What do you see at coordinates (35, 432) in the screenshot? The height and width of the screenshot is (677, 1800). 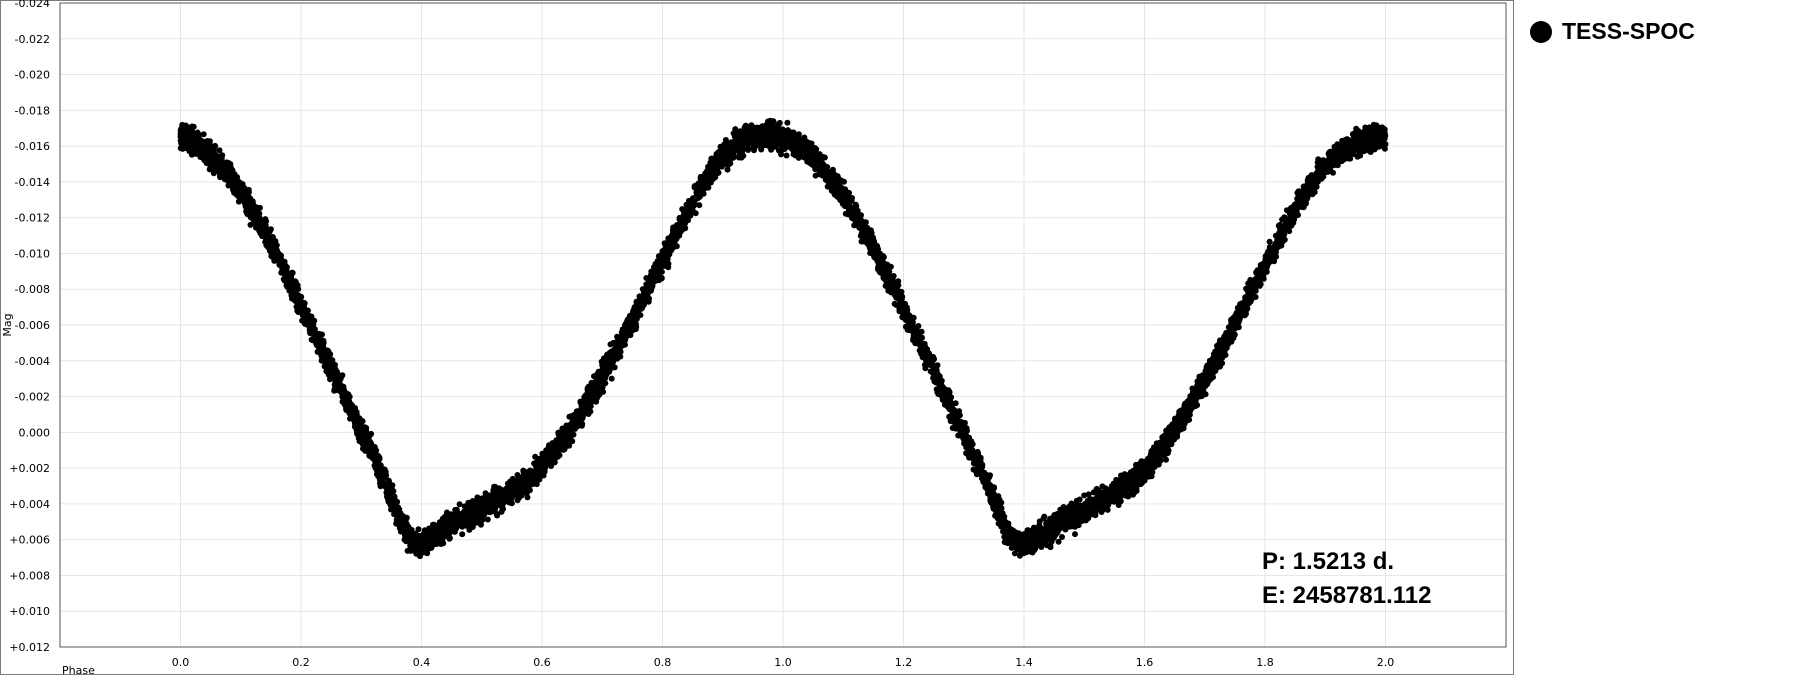 I see `y-tick-label: 0.000` at bounding box center [35, 432].